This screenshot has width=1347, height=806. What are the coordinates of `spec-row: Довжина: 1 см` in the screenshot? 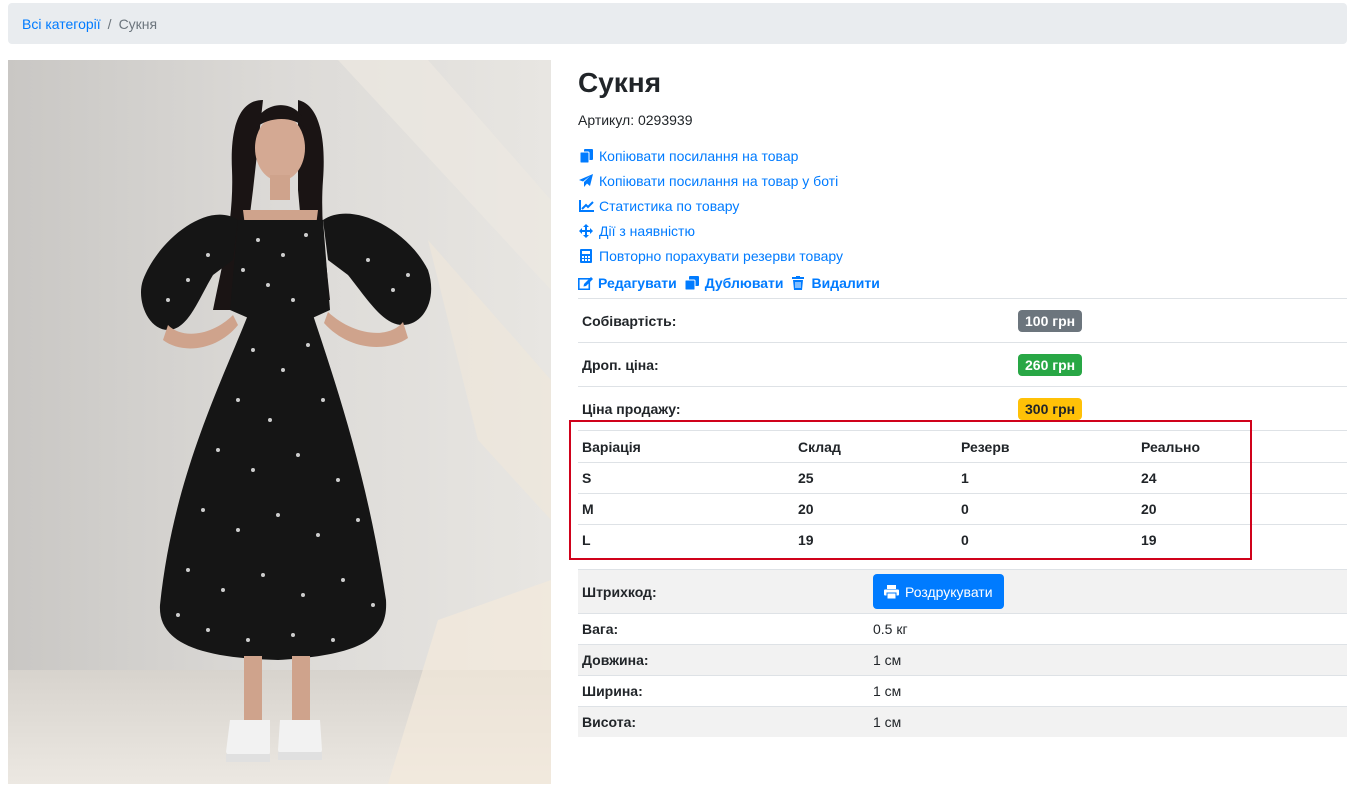 It's located at (962, 660).